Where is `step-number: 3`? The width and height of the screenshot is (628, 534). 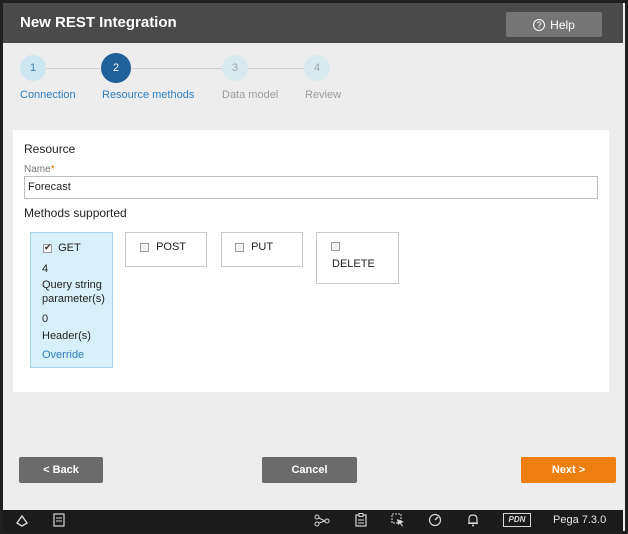 step-number: 3 is located at coordinates (235, 68).